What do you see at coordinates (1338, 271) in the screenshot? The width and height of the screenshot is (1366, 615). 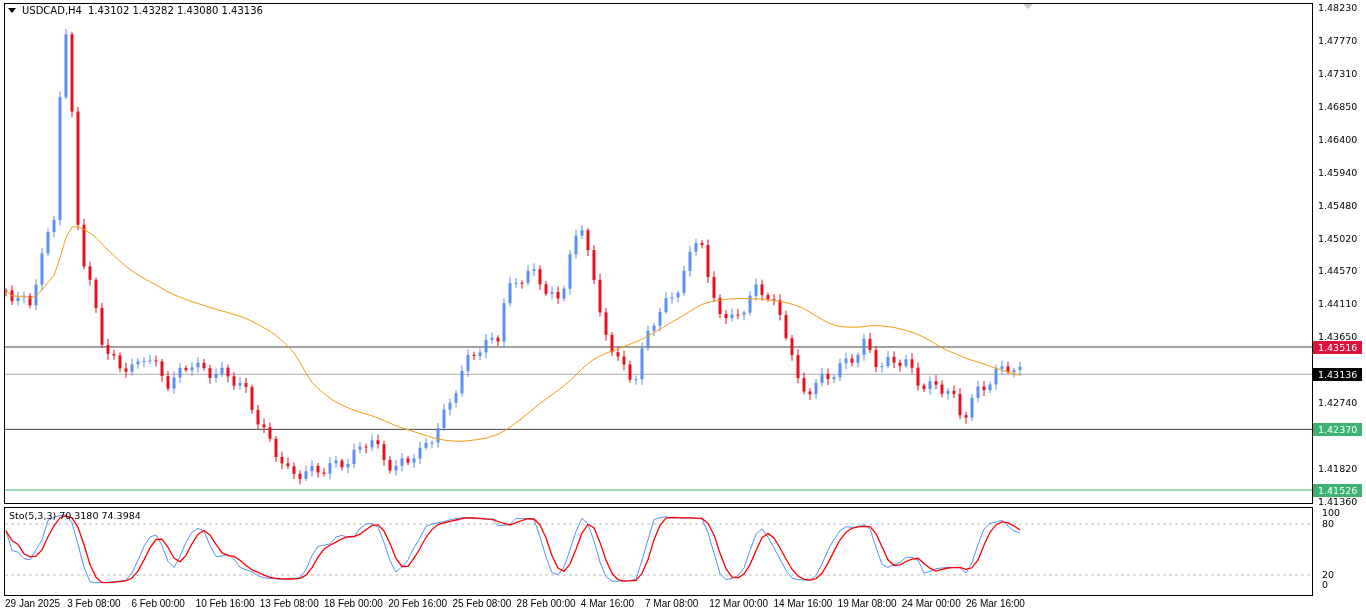 I see `price-tick-label: 1.44570` at bounding box center [1338, 271].